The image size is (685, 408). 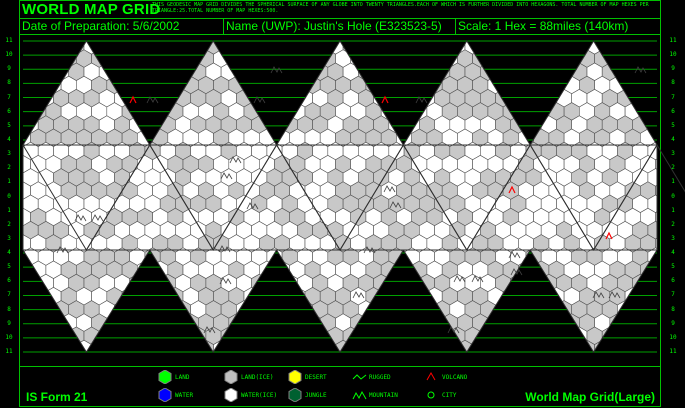 What do you see at coordinates (673, 83) in the screenshot?
I see `row-number-right: 8` at bounding box center [673, 83].